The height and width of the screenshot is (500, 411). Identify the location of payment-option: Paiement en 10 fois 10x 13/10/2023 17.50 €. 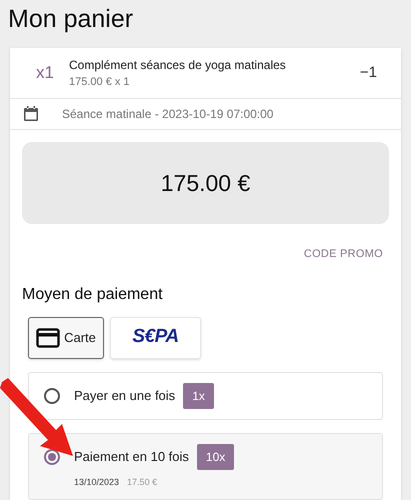
(205, 466).